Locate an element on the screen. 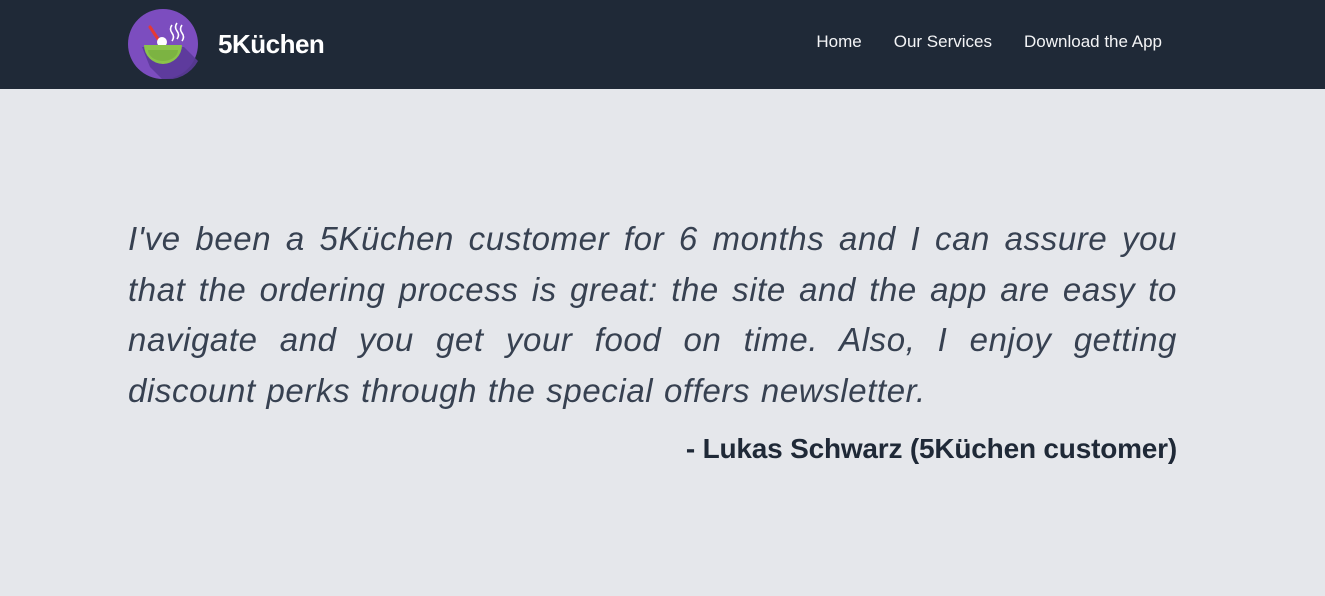 Image resolution: width=1325 pixels, height=596 pixels. soup-bowl-icon is located at coordinates (163, 44).